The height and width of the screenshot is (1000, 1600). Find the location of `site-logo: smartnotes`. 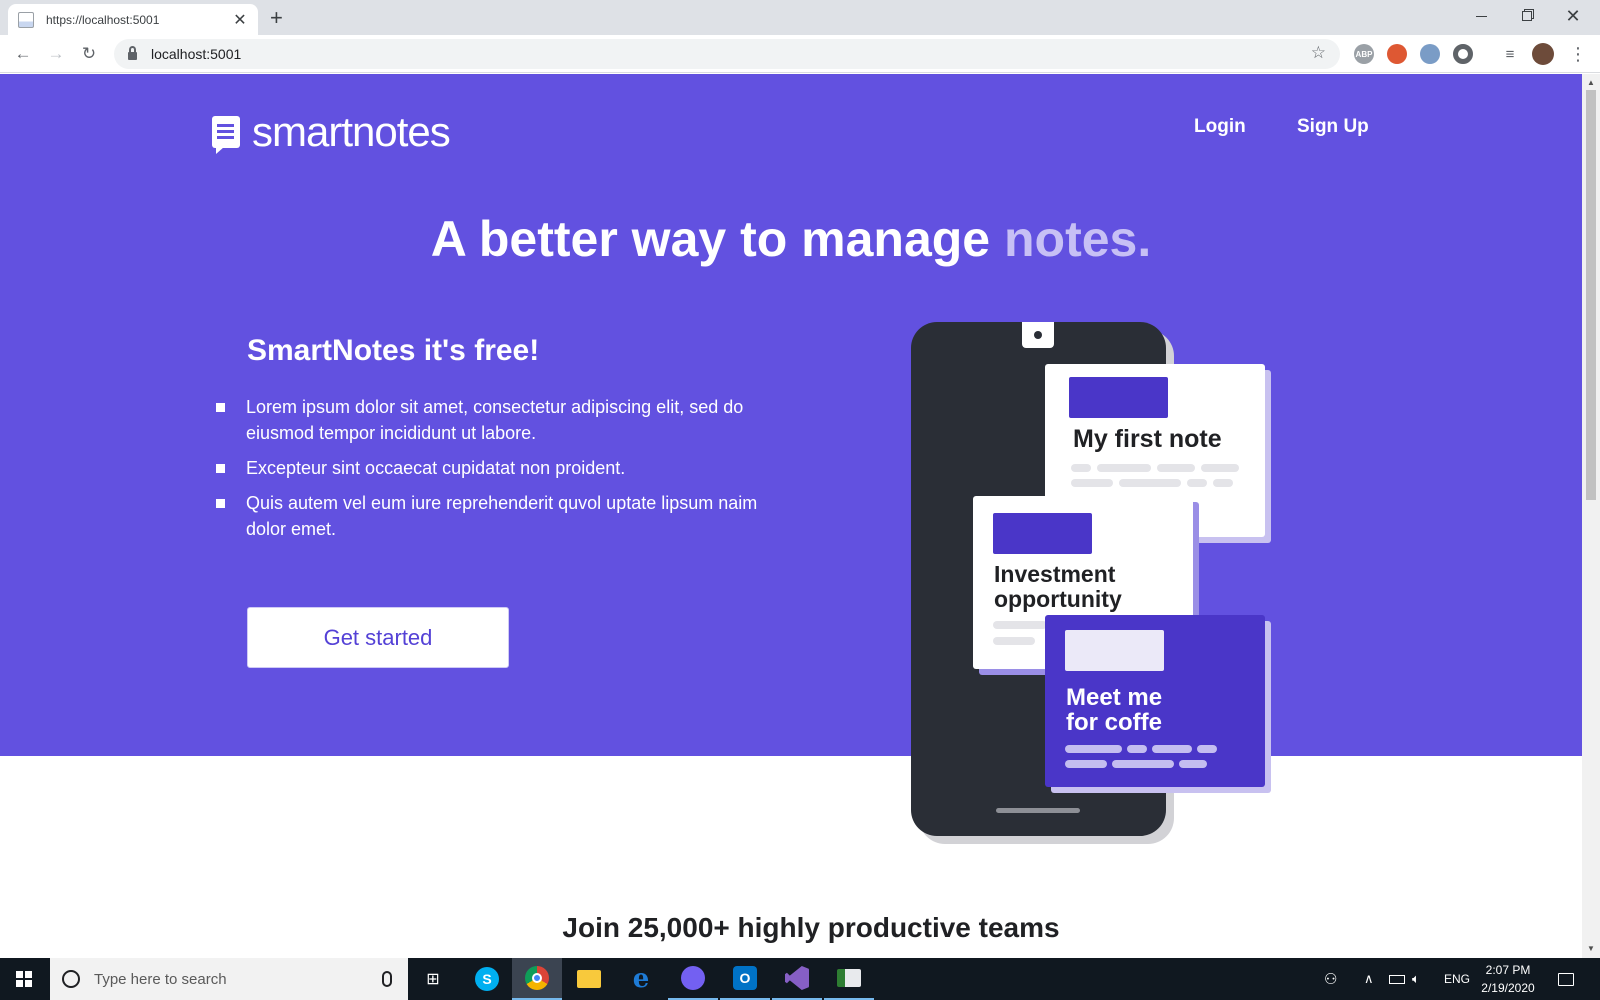

site-logo: smartnotes is located at coordinates (331, 132).